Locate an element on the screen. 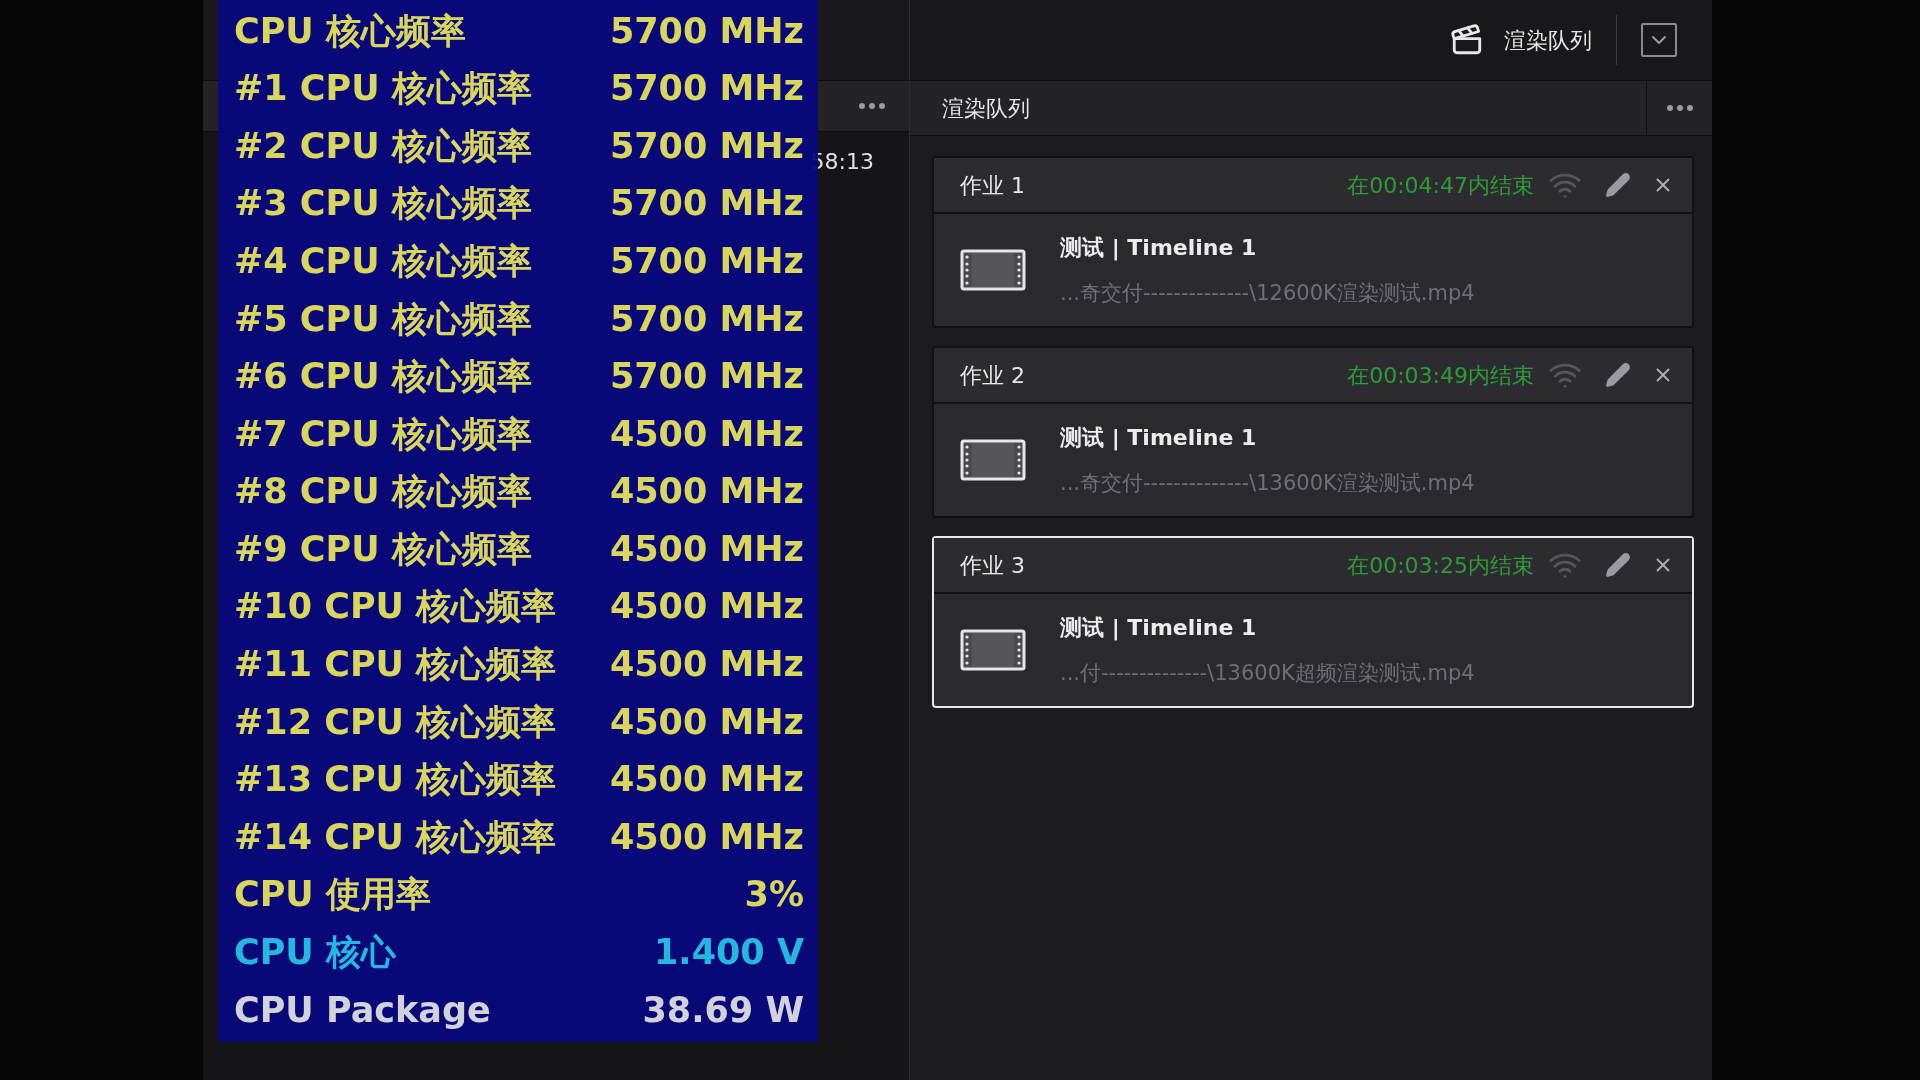  osd-value: 38.69 W is located at coordinates (723, 1010).